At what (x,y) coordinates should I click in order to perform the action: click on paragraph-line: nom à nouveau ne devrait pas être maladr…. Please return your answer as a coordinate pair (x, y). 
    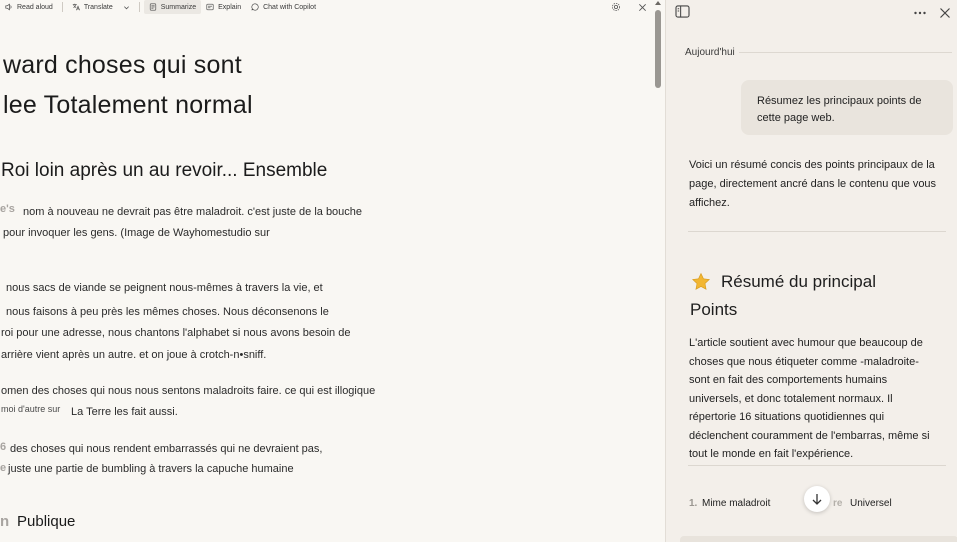
    Looking at the image, I should click on (193, 212).